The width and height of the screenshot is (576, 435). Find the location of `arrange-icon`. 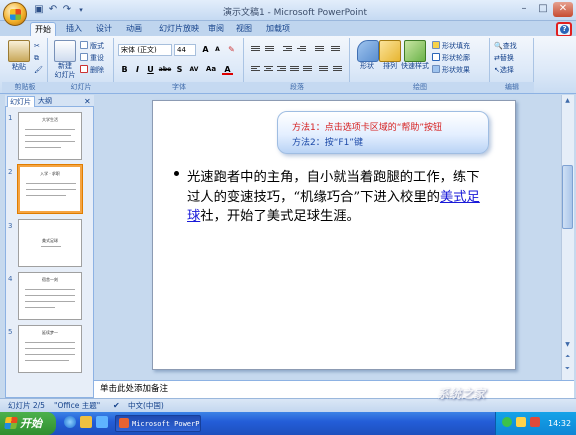

arrange-icon is located at coordinates (390, 51).